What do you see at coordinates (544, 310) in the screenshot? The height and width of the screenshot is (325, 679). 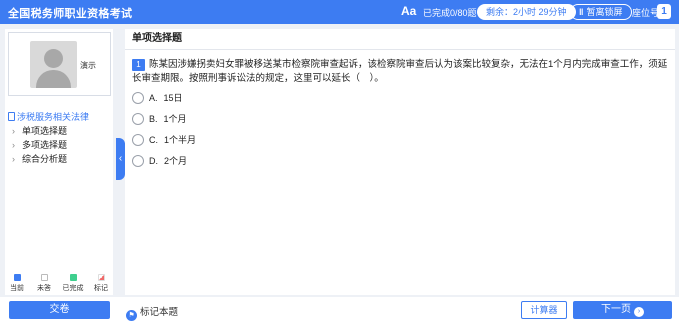 I see `calculator-button: 计算器` at bounding box center [544, 310].